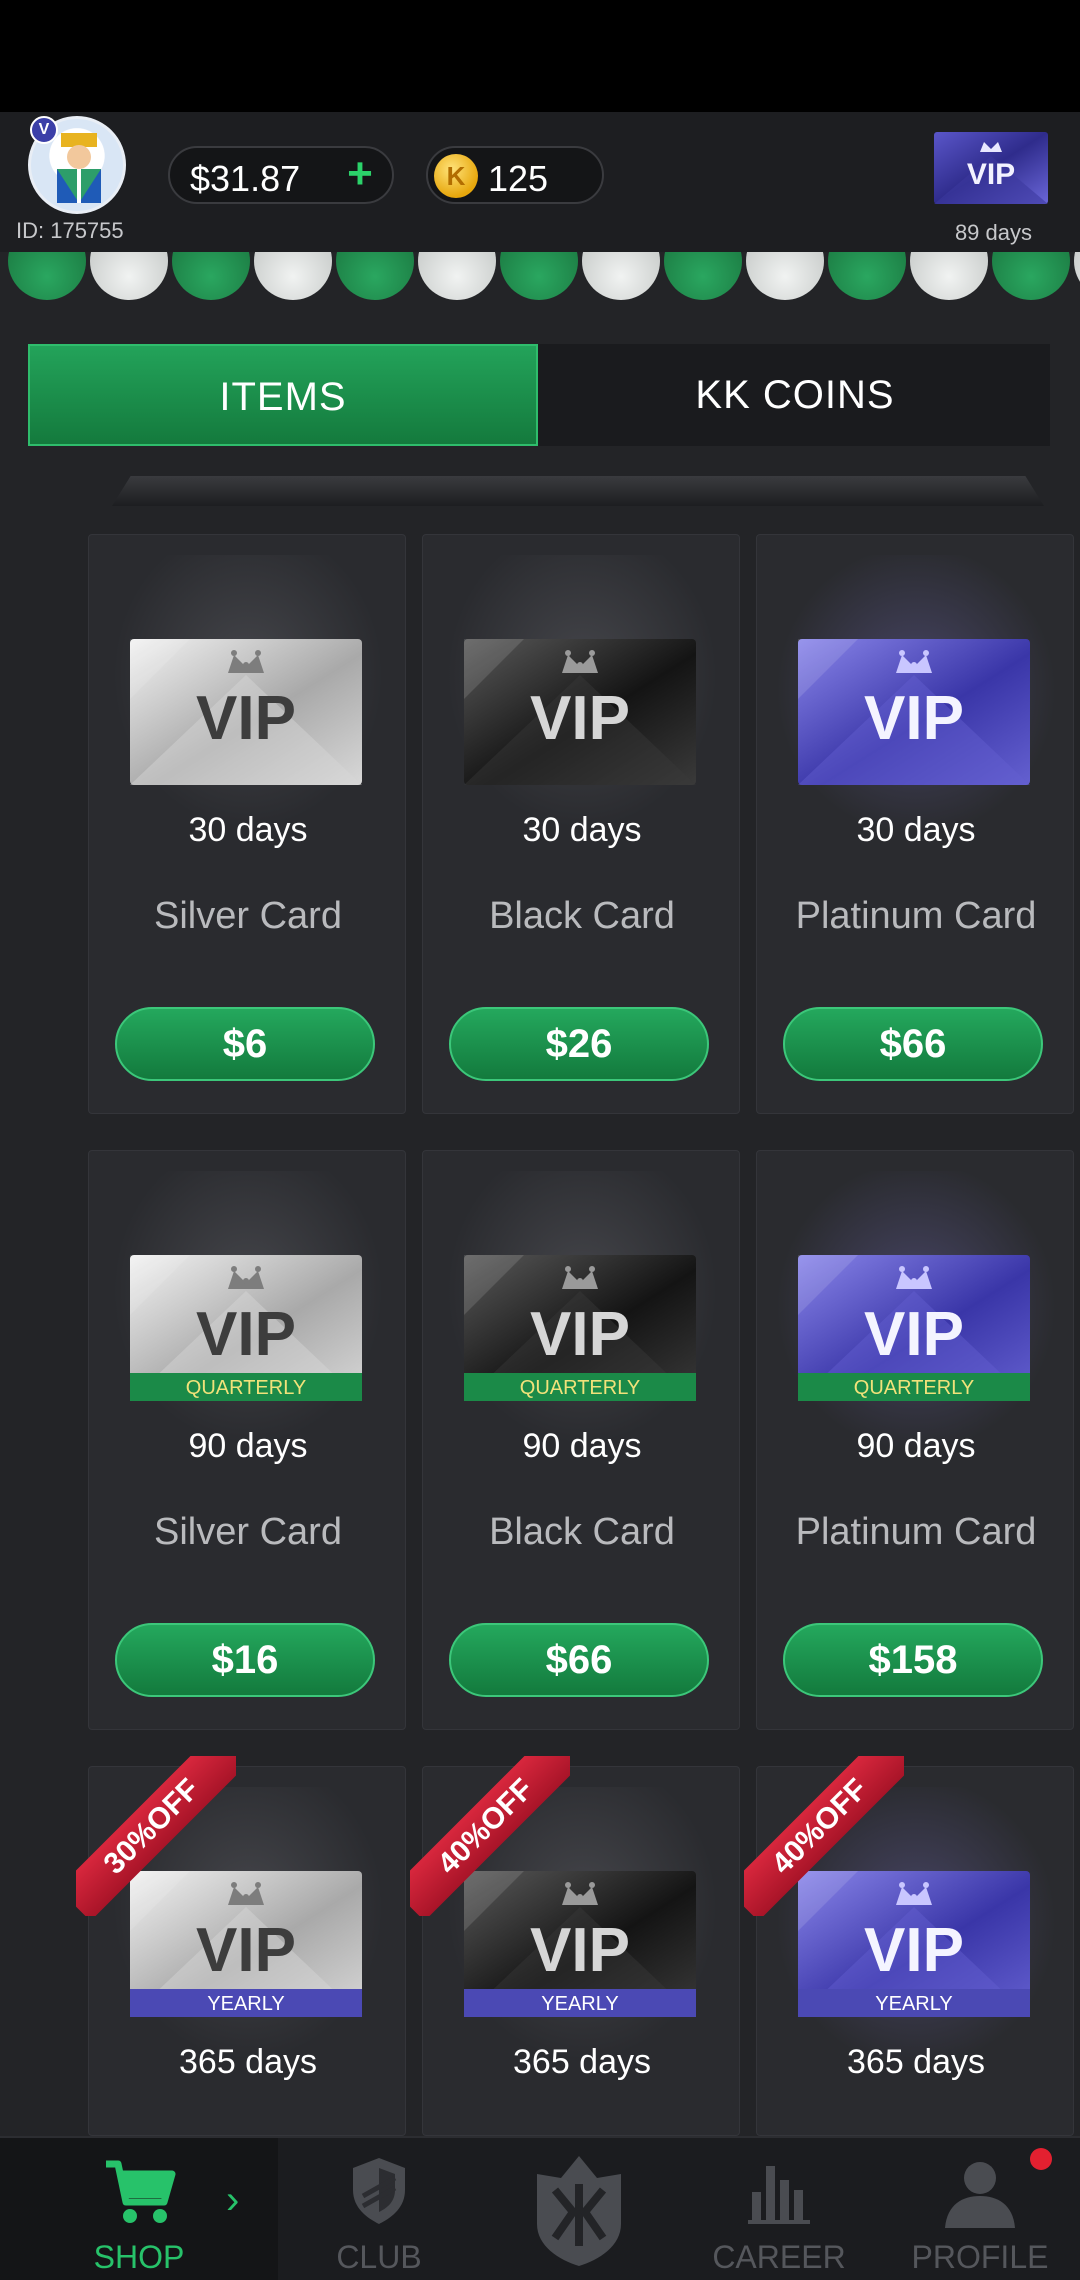 The width and height of the screenshot is (1080, 2280). I want to click on shelf-decoration, so click(578, 491).